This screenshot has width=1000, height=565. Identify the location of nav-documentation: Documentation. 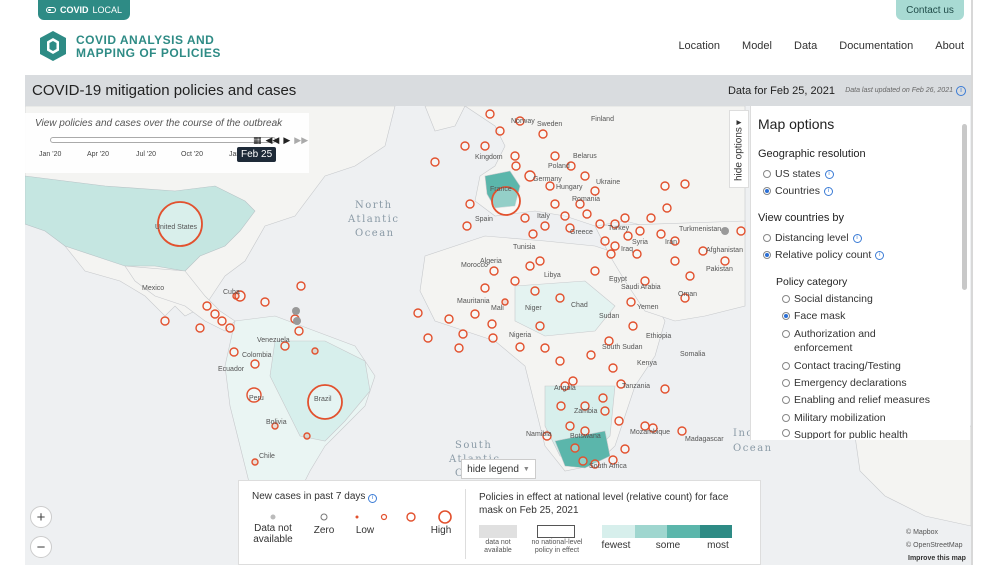
(876, 46).